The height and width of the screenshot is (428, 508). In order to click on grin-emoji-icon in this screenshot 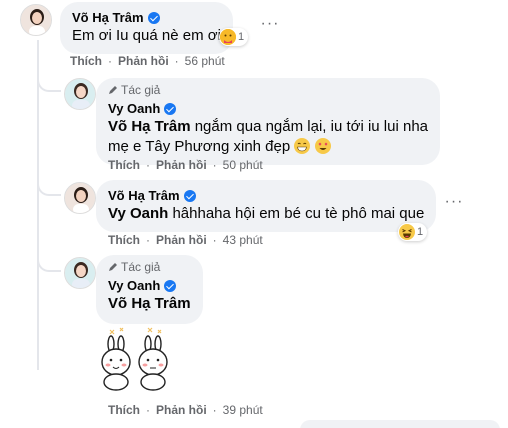, I will do `click(302, 146)`.